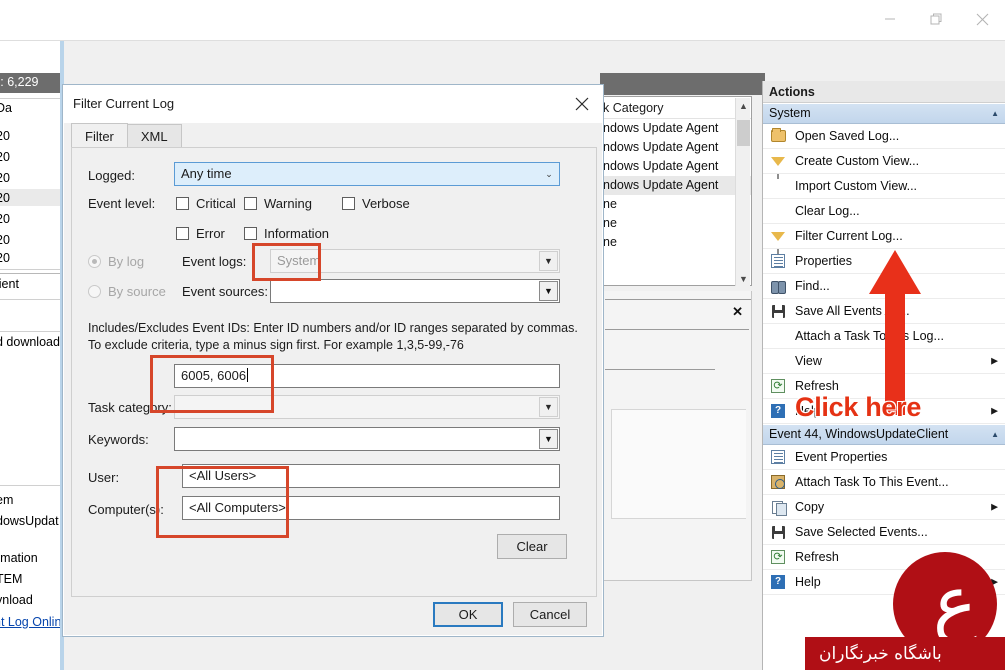 The image size is (1005, 670). What do you see at coordinates (333, 104) in the screenshot?
I see `dialog-titlebar: Filter Current Log` at bounding box center [333, 104].